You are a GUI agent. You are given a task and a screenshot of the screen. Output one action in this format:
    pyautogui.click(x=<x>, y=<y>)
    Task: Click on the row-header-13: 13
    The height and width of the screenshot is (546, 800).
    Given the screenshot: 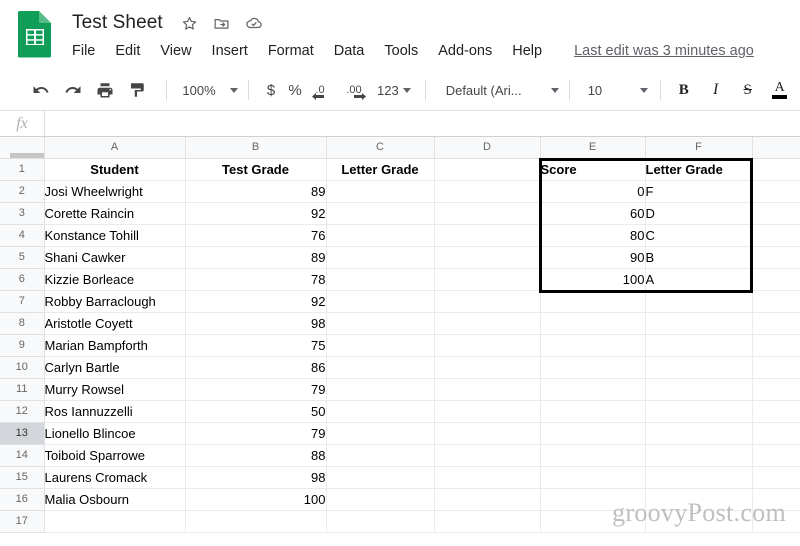 What is the action you would take?
    pyautogui.click(x=22, y=433)
    